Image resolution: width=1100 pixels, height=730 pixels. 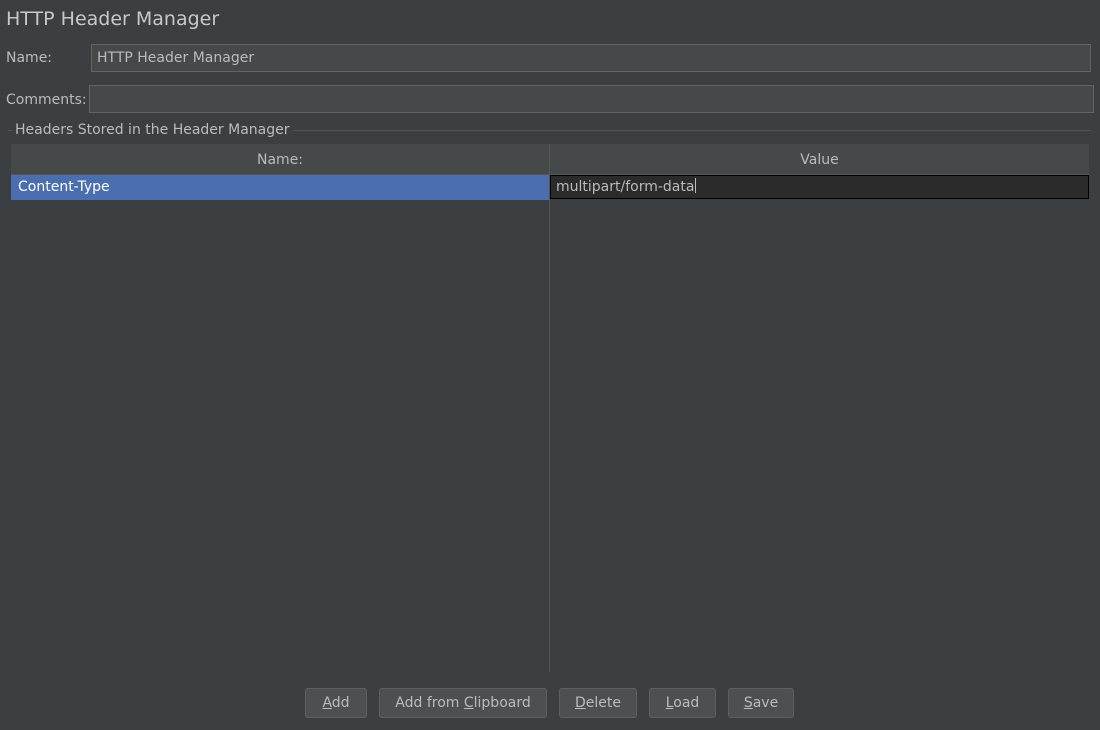 What do you see at coordinates (819, 187) in the screenshot?
I see `header-value-editor: multipart/form-data` at bounding box center [819, 187].